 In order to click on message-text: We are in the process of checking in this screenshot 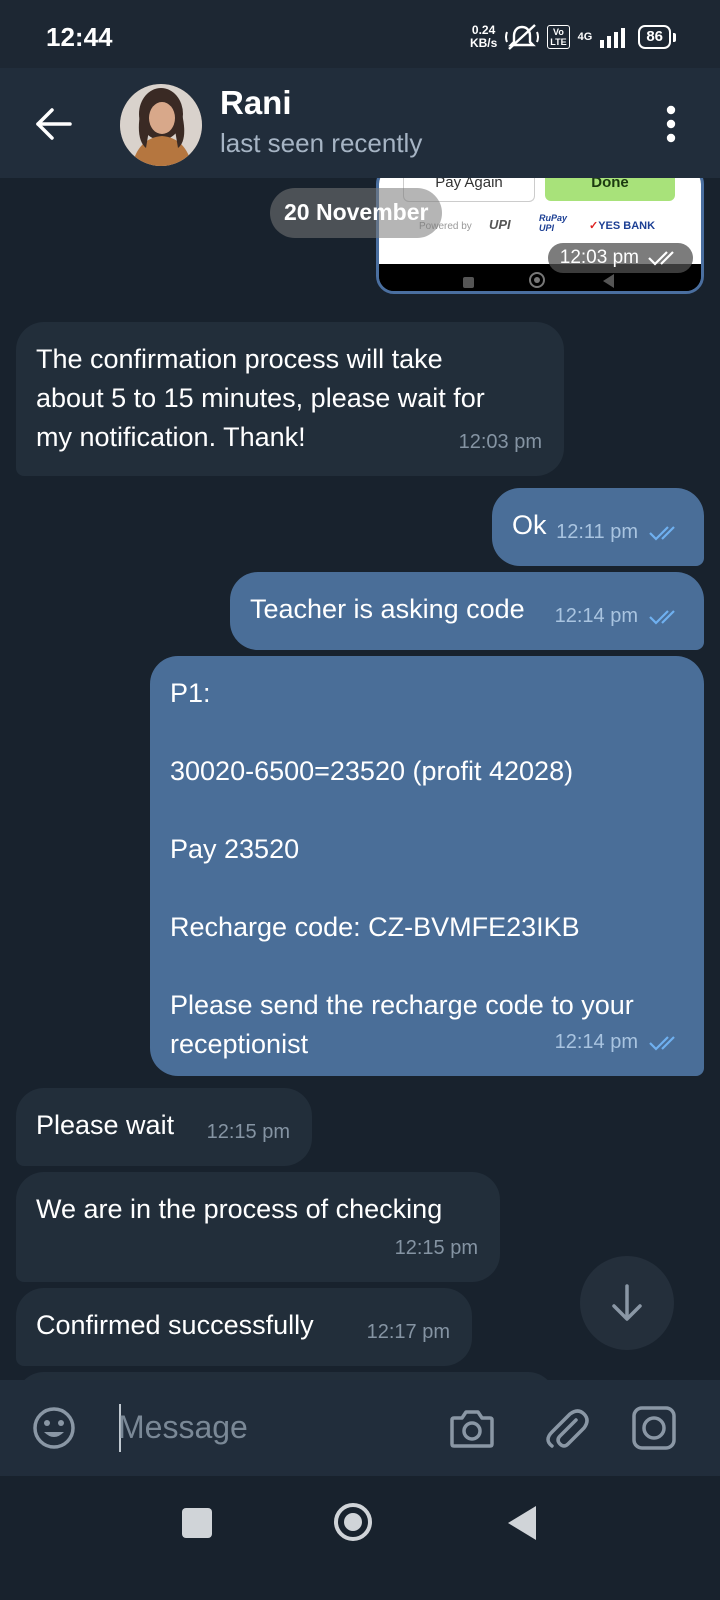, I will do `click(239, 1209)`.